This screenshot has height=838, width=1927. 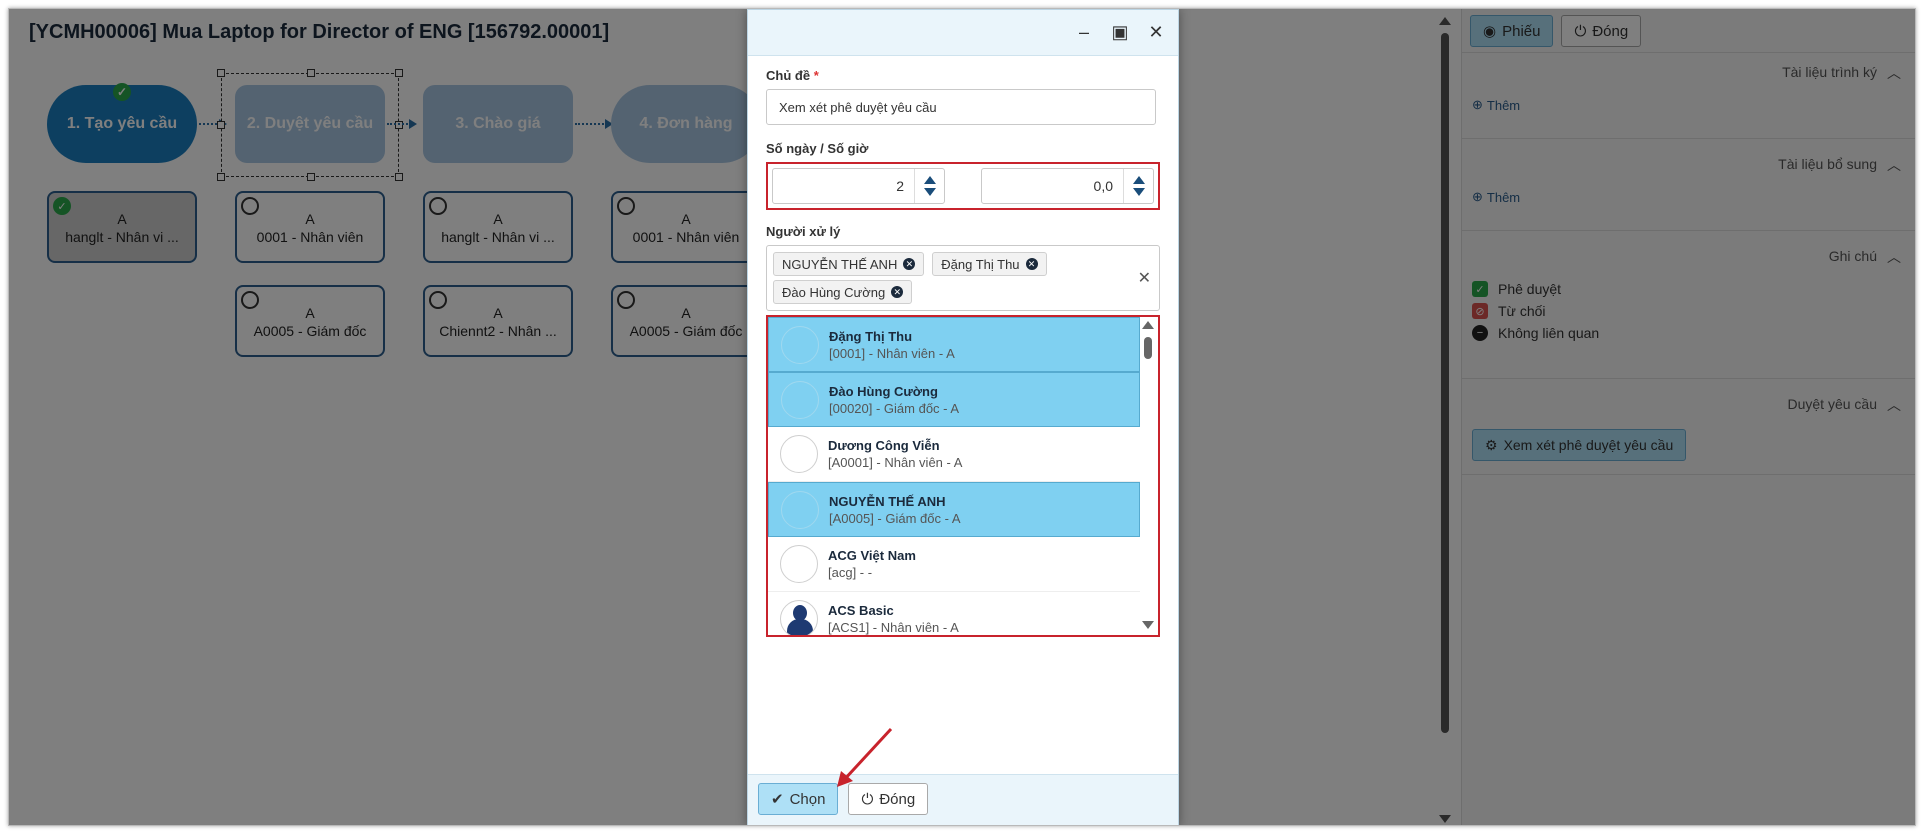 I want to click on hours-input: 0,0, so click(x=1067, y=186).